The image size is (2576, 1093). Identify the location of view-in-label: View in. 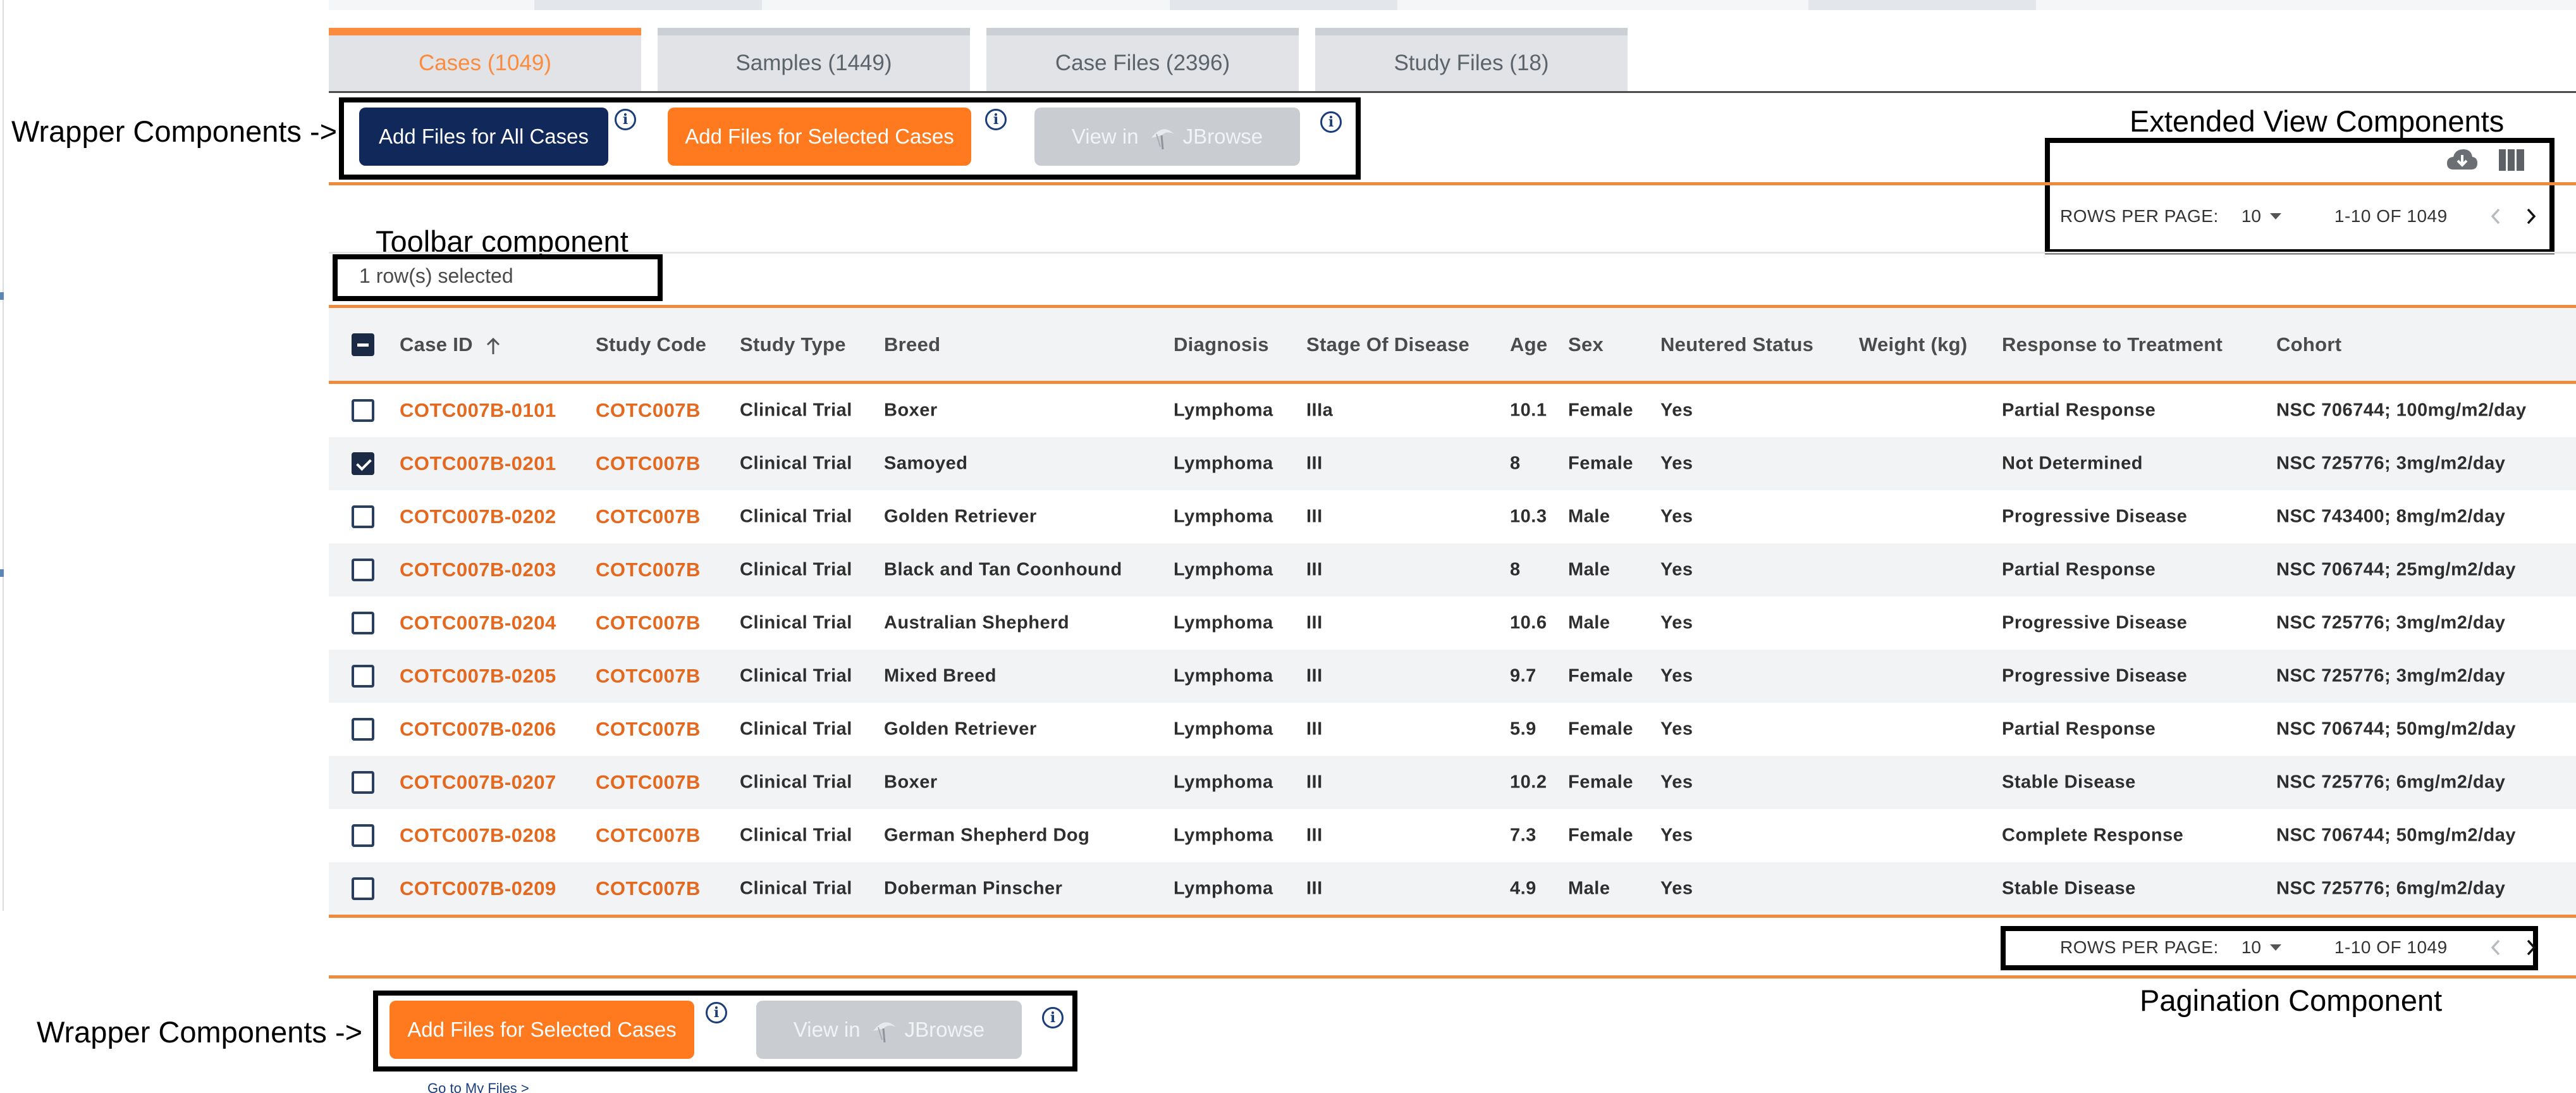
(1105, 136).